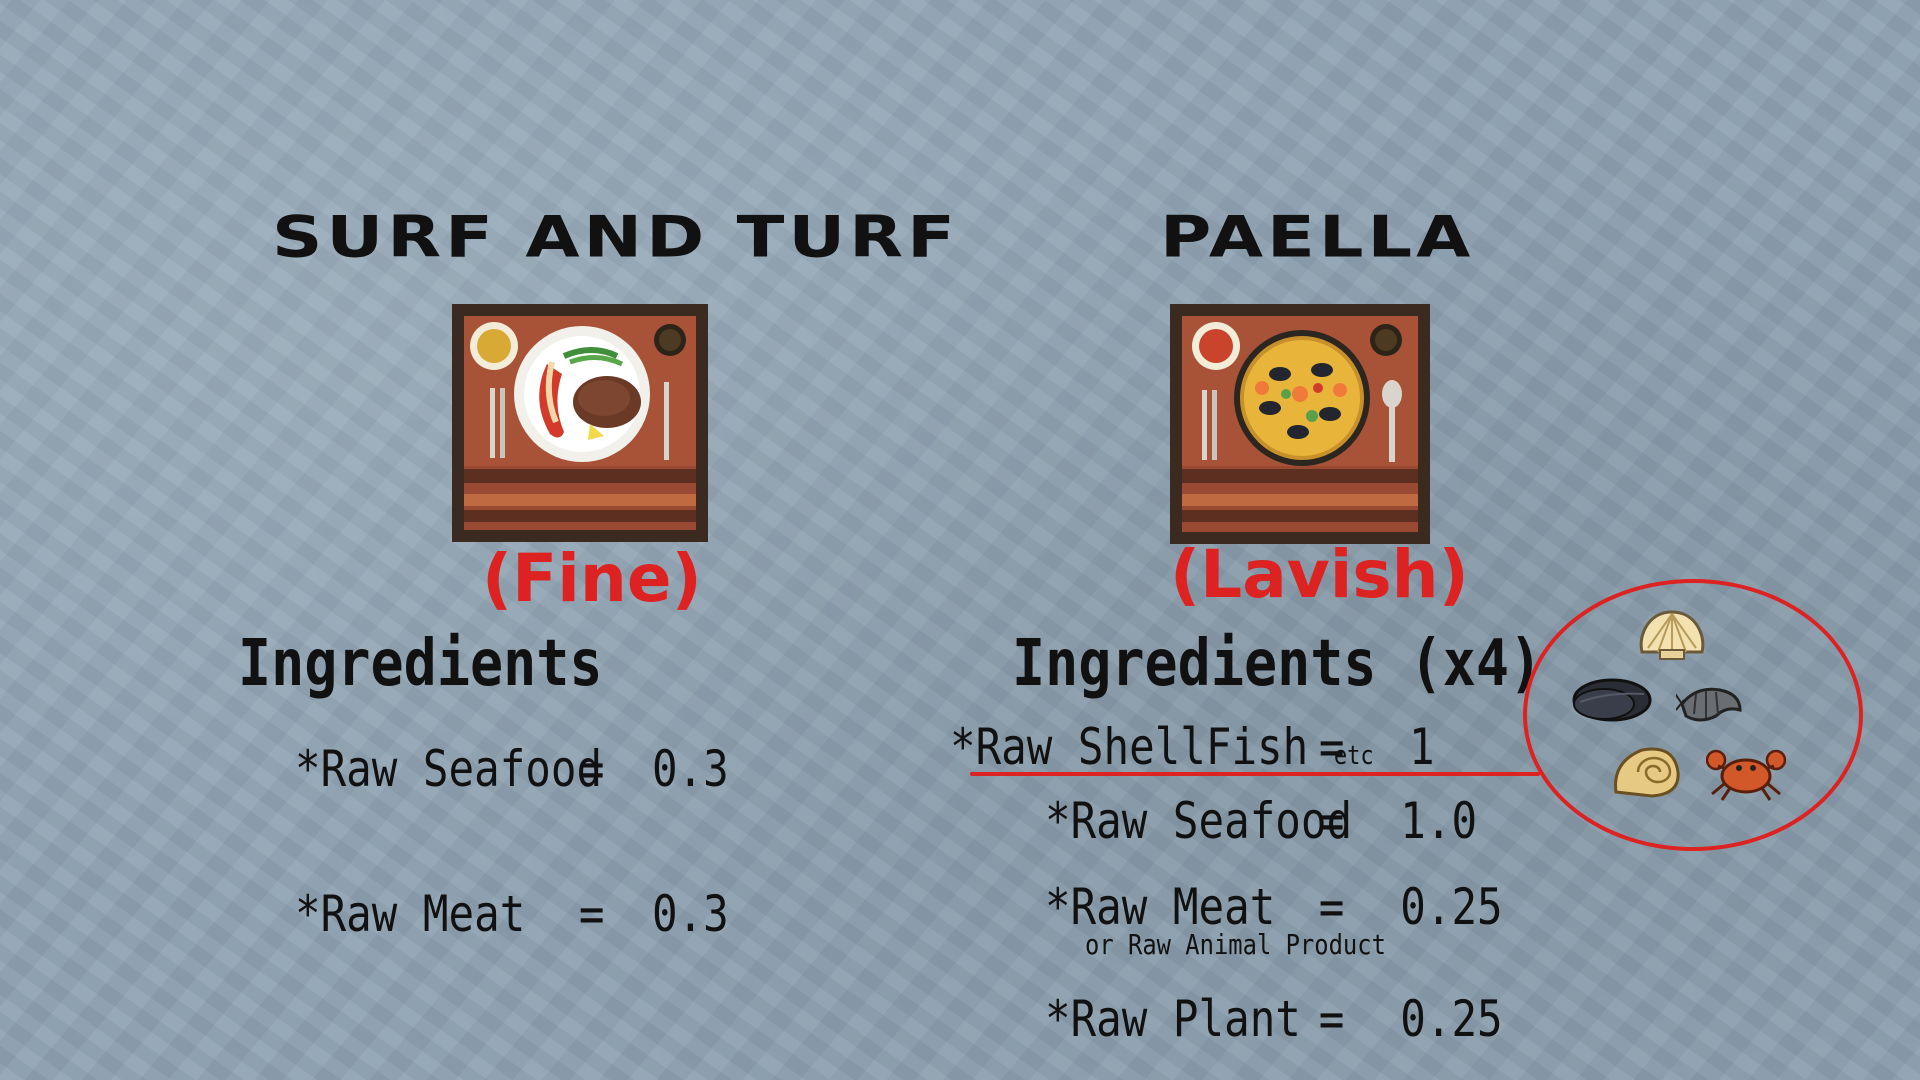  I want to click on surf-ingredient-row: *Raw Meat = 0.3, so click(512, 914).